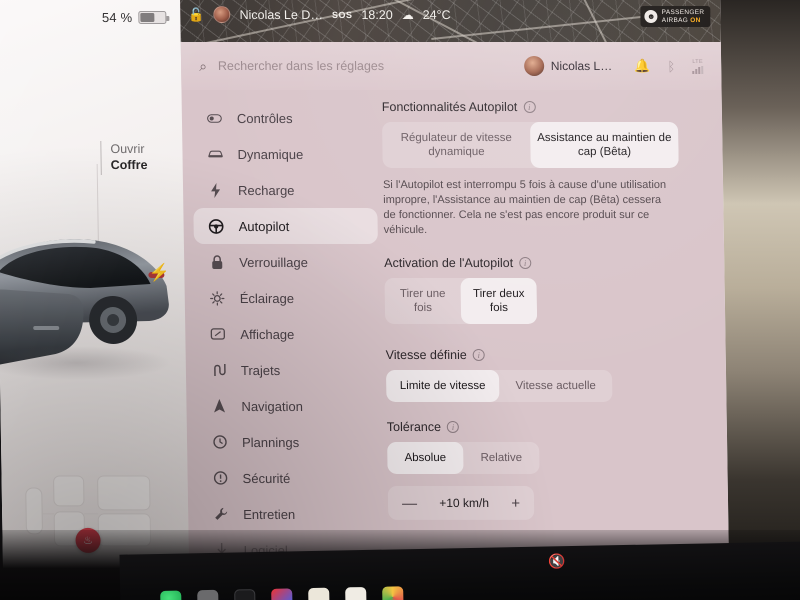  Describe the element at coordinates (270, 154) in the screenshot. I see `sidebar-item-label: Dynamique` at that location.